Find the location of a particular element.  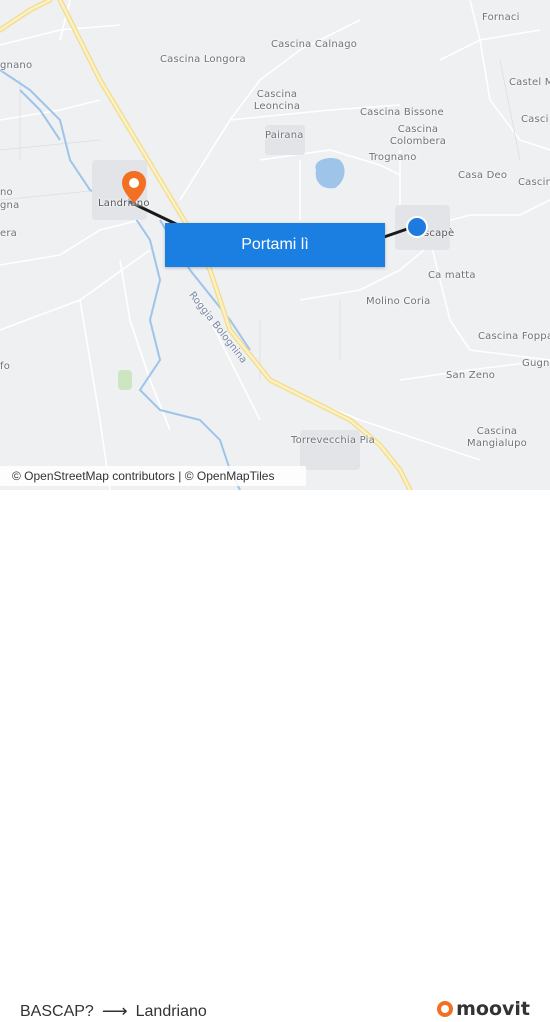

moovit-logo-text: moovit is located at coordinates (493, 1009).